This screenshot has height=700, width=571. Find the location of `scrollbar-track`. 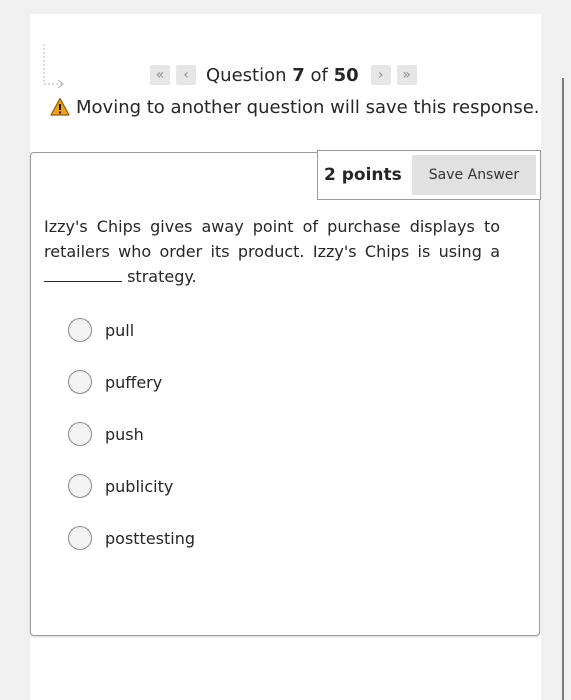

scrollbar-track is located at coordinates (563, 389).